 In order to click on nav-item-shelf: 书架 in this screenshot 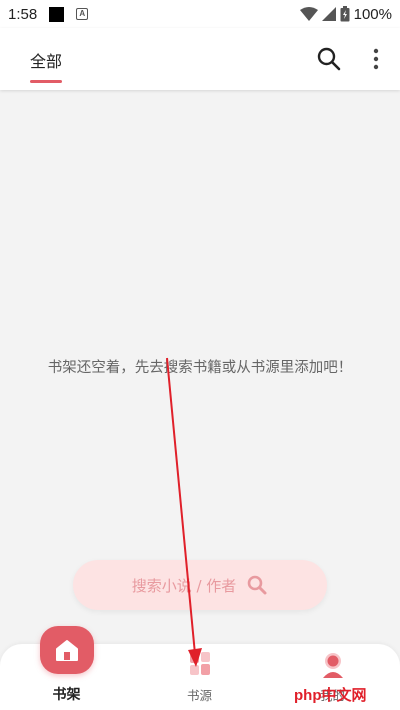, I will do `click(66, 668)`.